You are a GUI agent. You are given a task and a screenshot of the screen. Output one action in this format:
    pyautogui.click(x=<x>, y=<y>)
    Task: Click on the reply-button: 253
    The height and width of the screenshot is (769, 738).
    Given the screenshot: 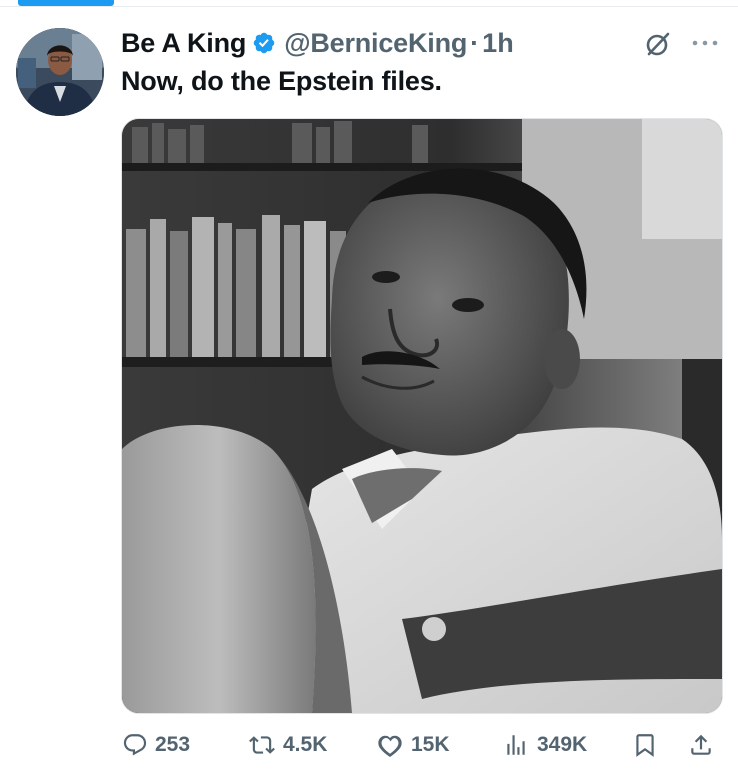 What is the action you would take?
    pyautogui.click(x=156, y=745)
    